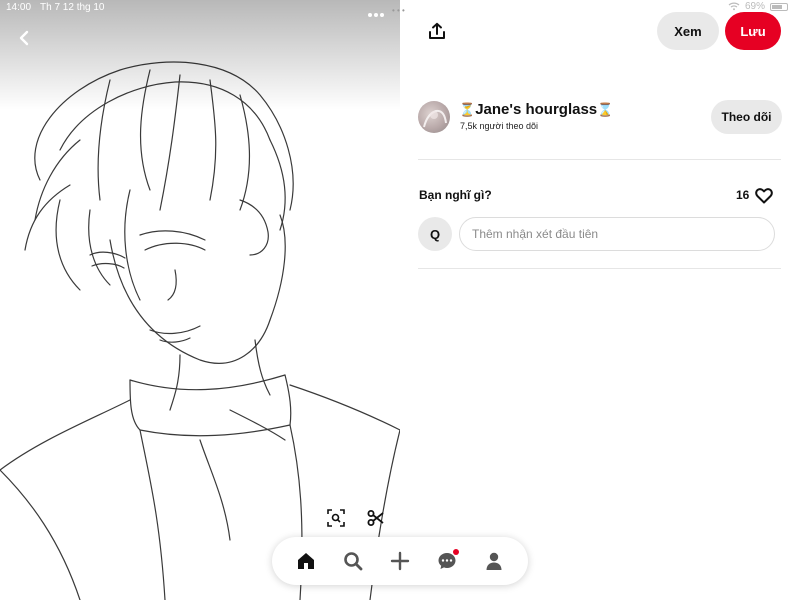 The width and height of the screenshot is (800, 600). Describe the element at coordinates (743, 195) in the screenshot. I see `reaction-count: 16` at that location.